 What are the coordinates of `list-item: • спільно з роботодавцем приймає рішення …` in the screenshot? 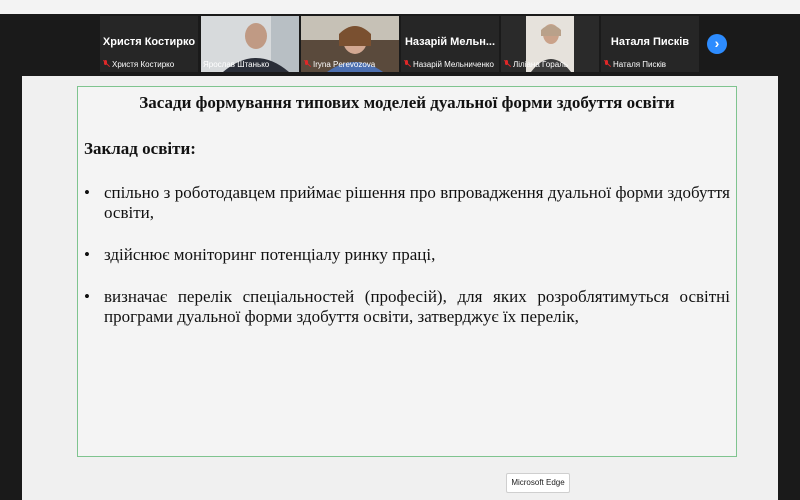 It's located at (407, 202).